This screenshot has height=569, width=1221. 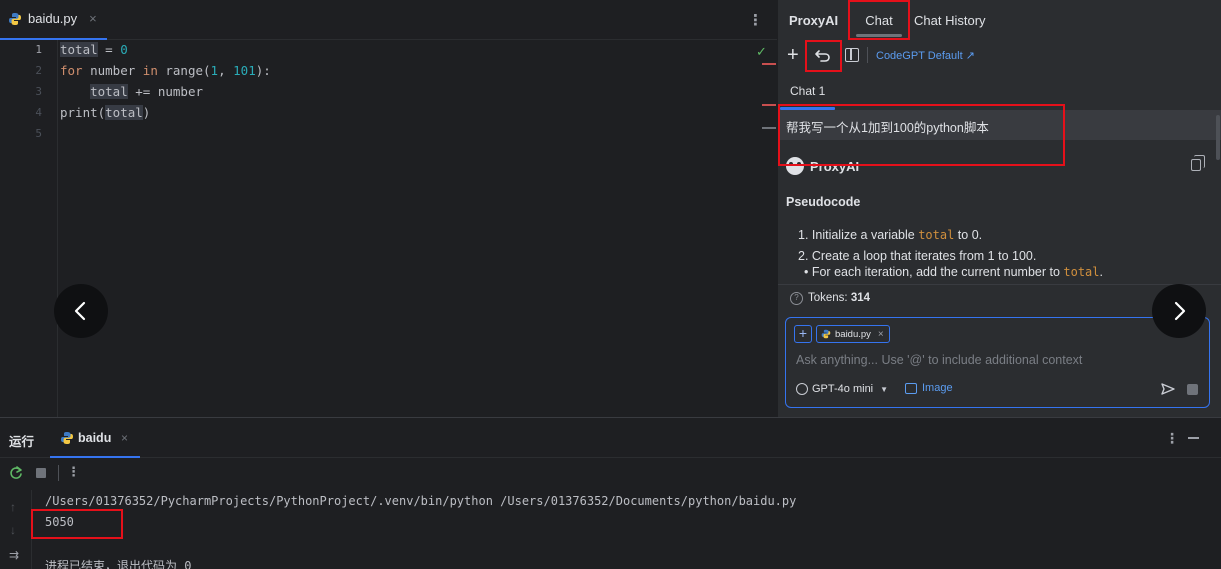 What do you see at coordinates (38, 133) in the screenshot?
I see `line-number: 5` at bounding box center [38, 133].